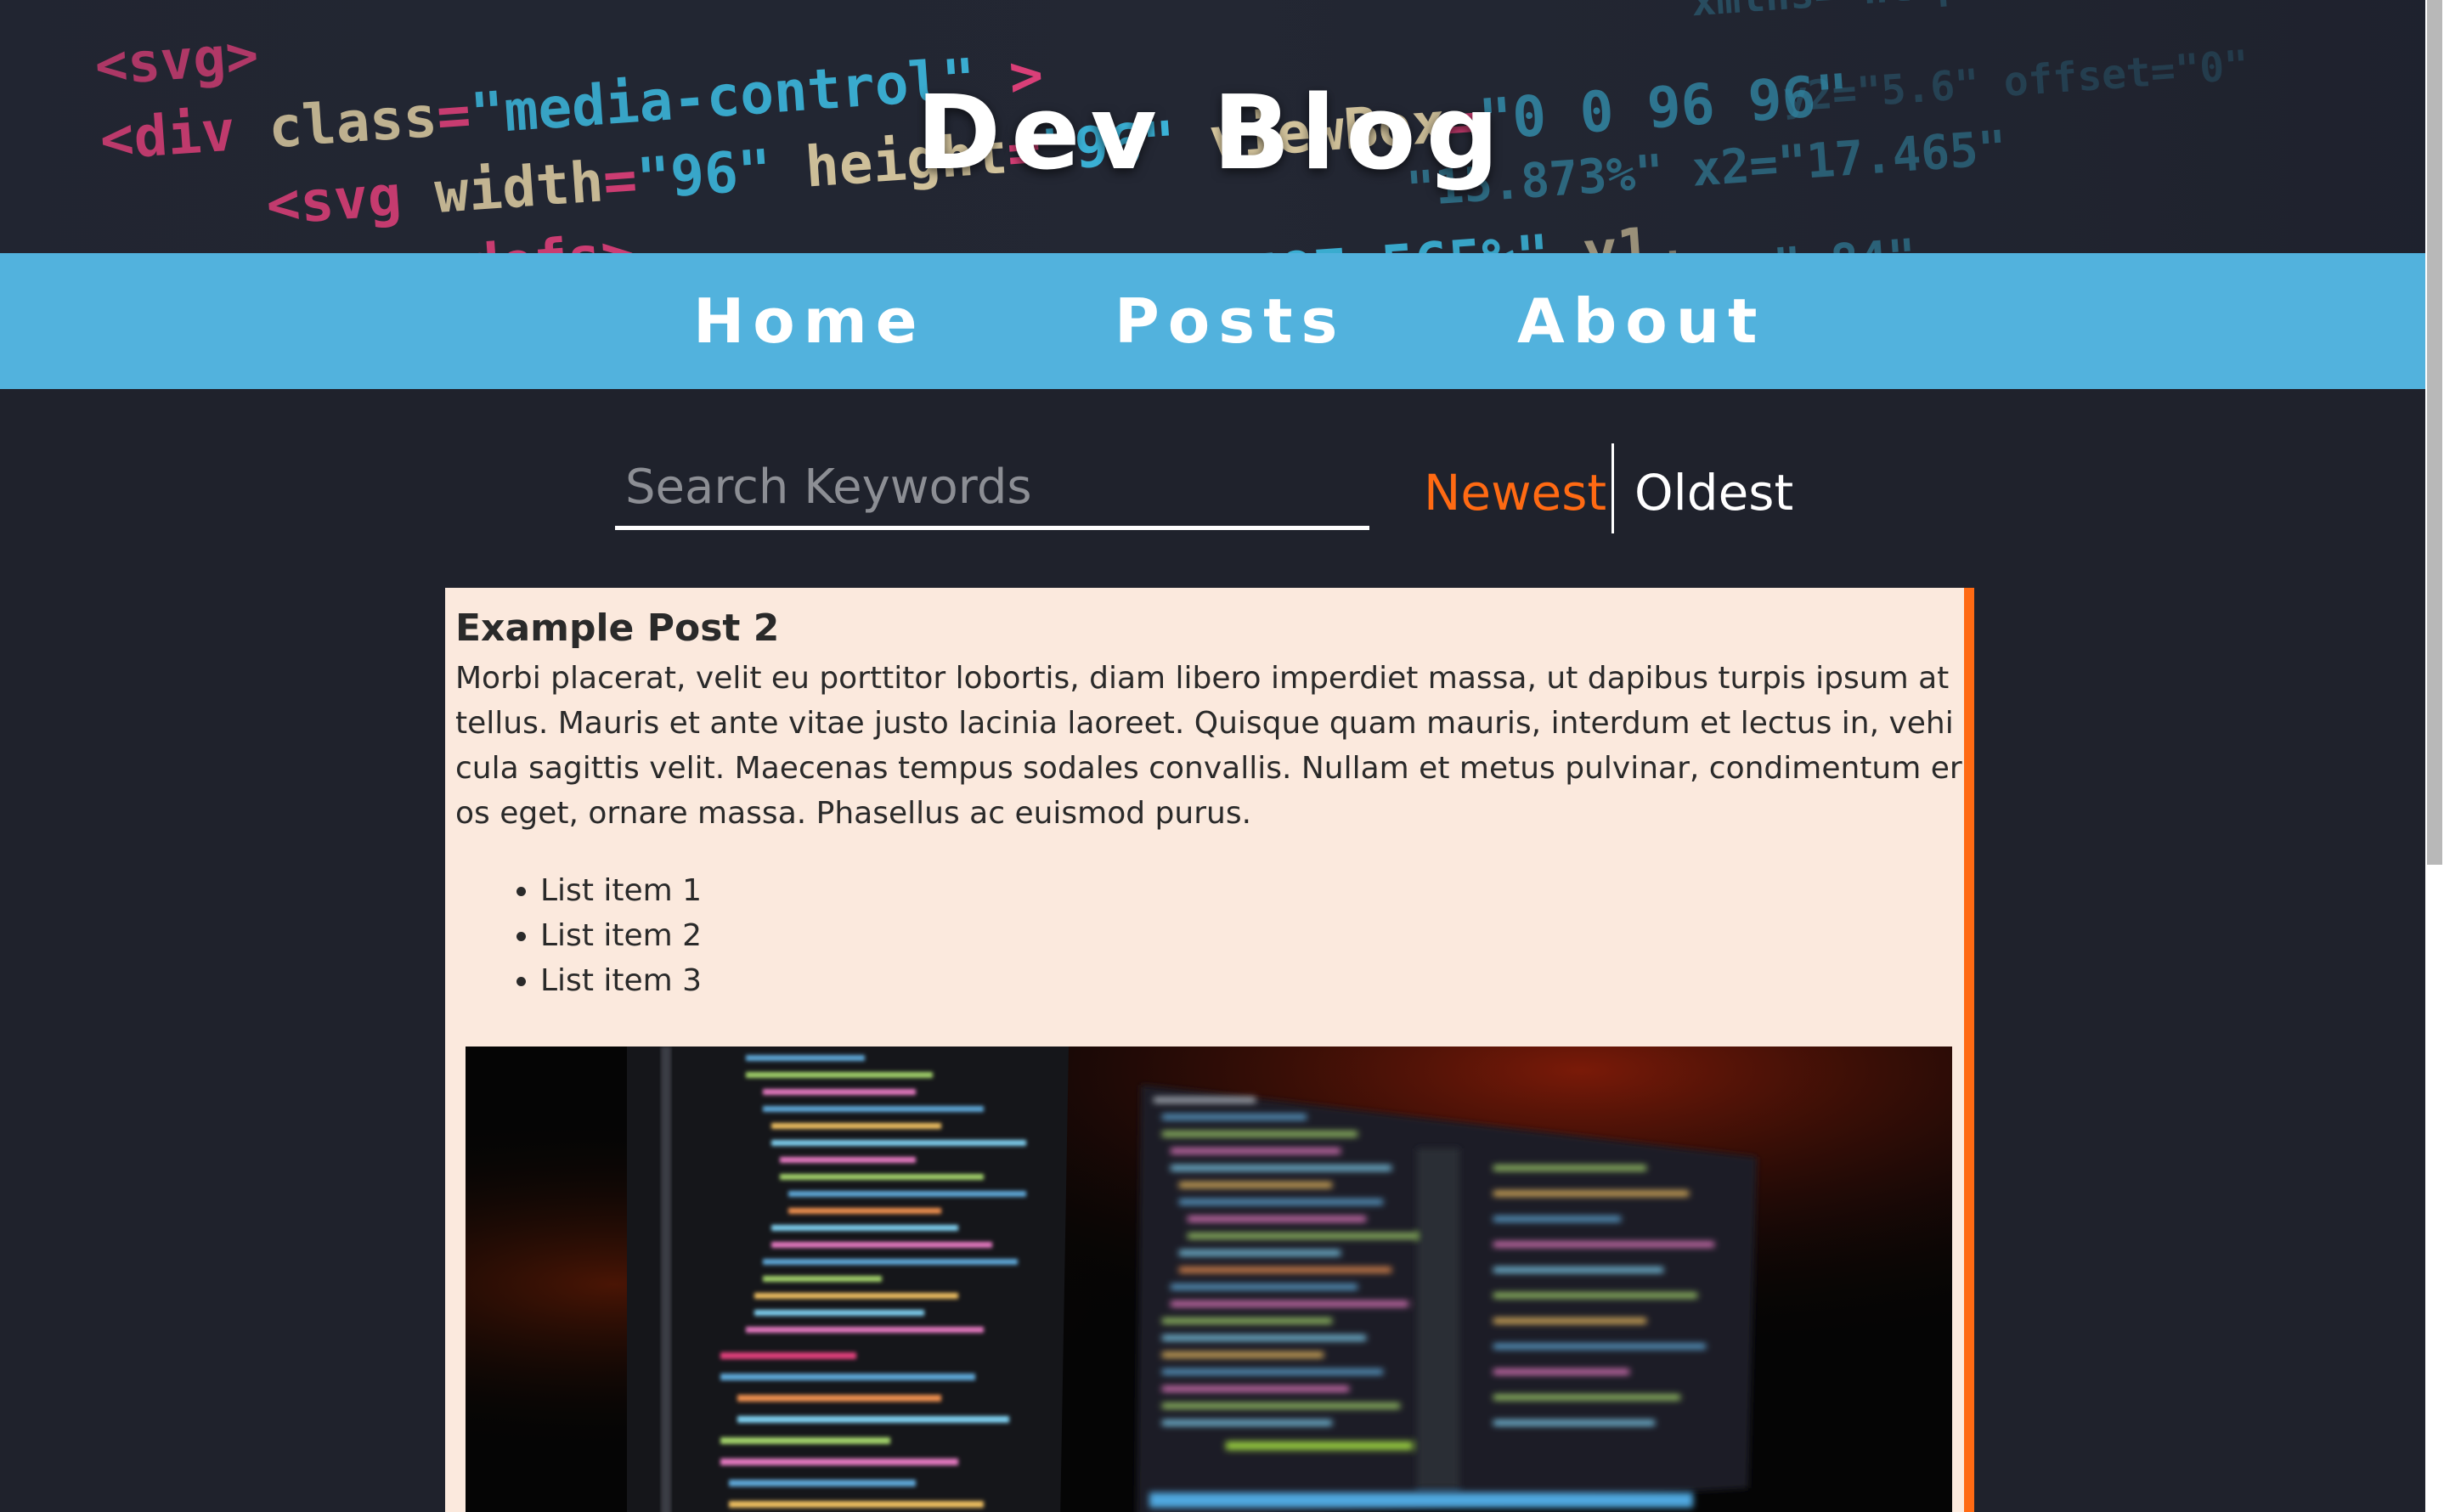 Image resolution: width=2444 pixels, height=1512 pixels. I want to click on page-scrollbar-thumb, so click(2434, 432).